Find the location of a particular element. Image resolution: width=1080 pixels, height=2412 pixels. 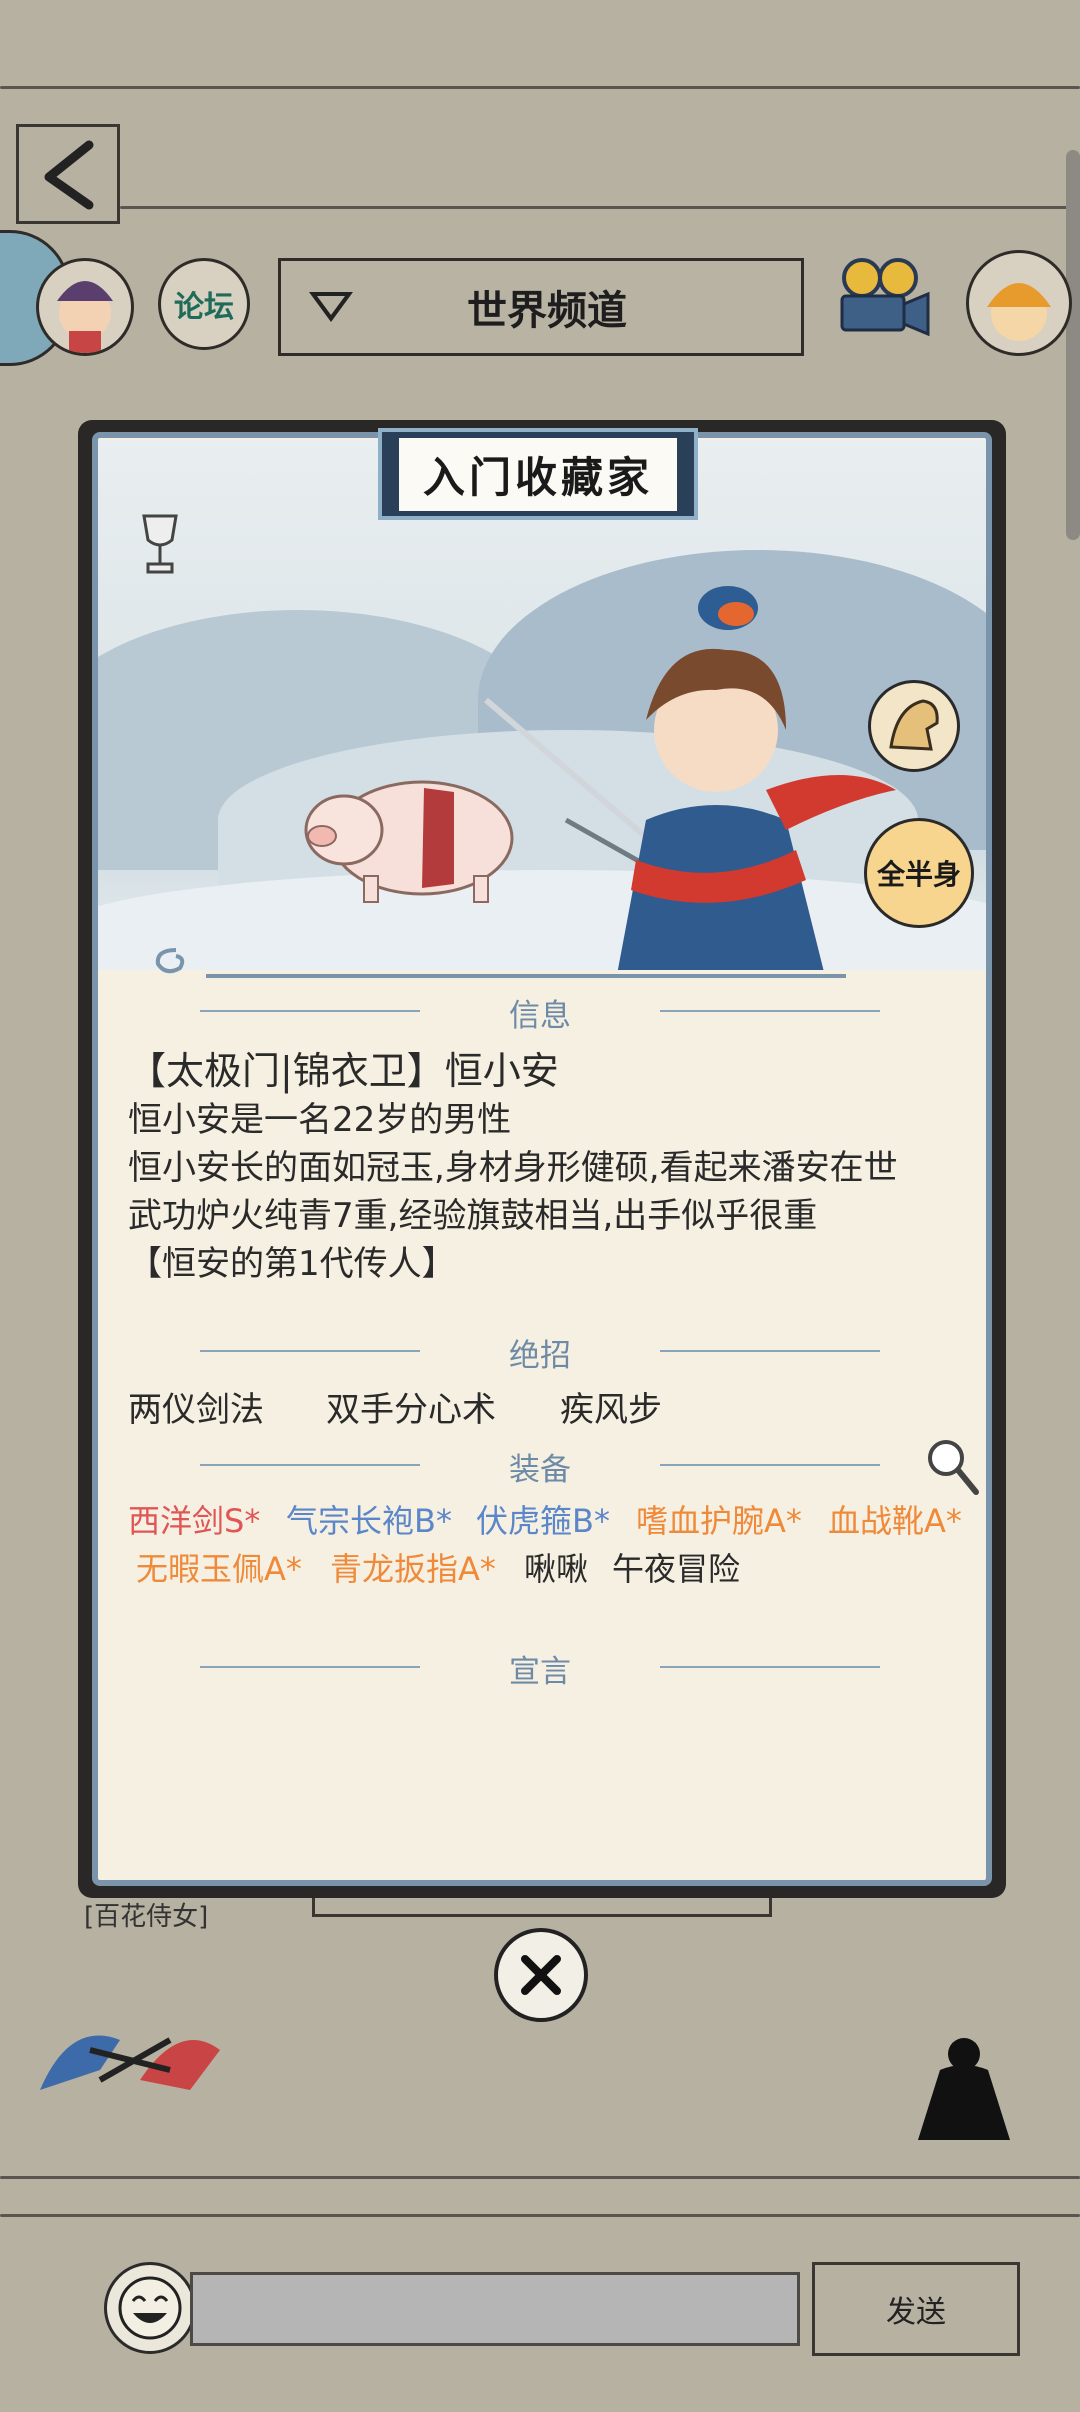

equipment-item: 西洋剑S* is located at coordinates (194, 1519).